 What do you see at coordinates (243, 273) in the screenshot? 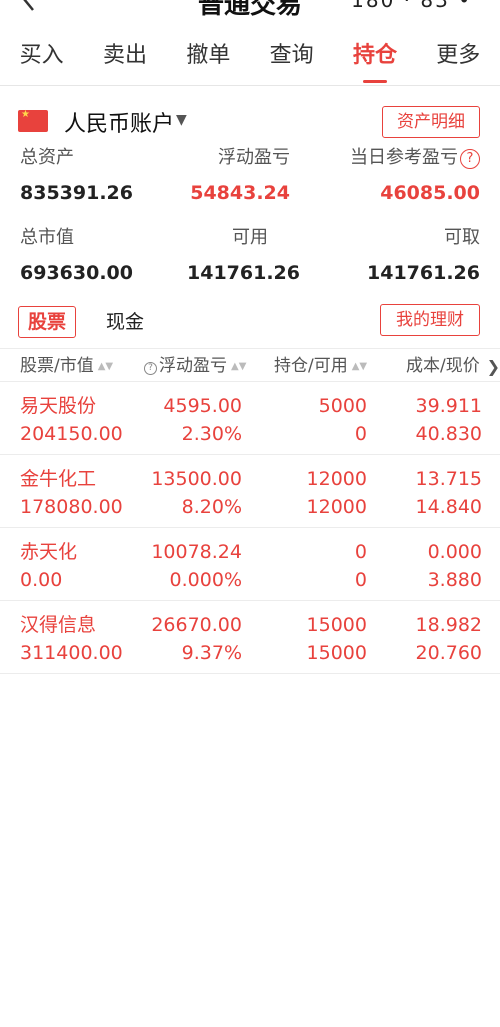
I see `available-value: 141761.26` at bounding box center [243, 273].